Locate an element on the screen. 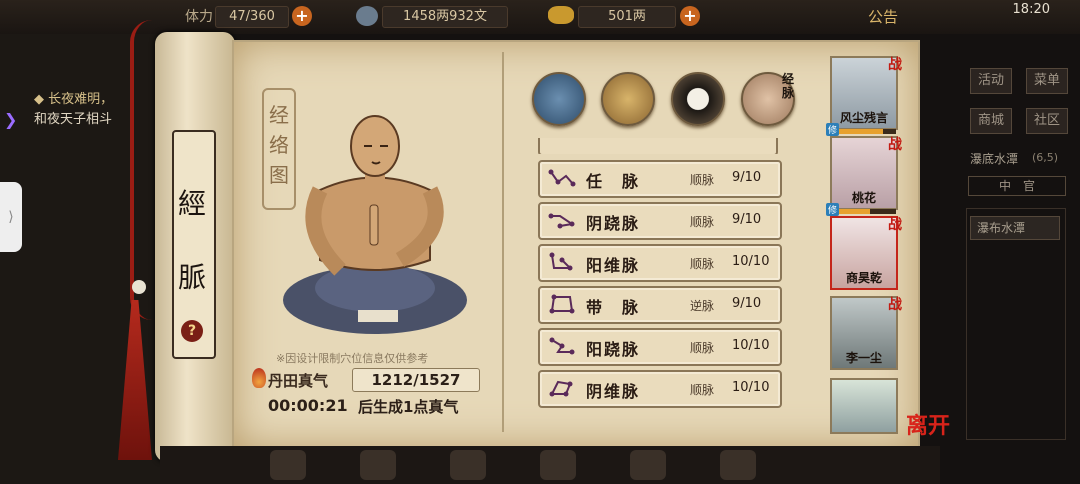 Image resolution: width=1080 pixels, height=484 pixels. bagua-icon is located at coordinates (698, 99).